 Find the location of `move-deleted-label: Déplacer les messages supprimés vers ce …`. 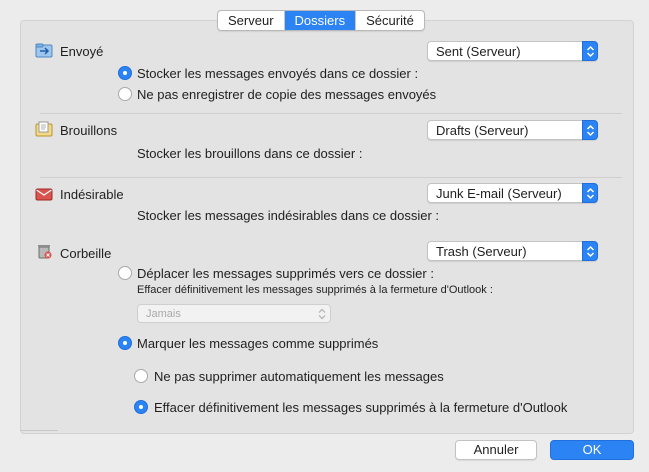

move-deleted-label: Déplacer les messages supprimés vers ce … is located at coordinates (285, 273).